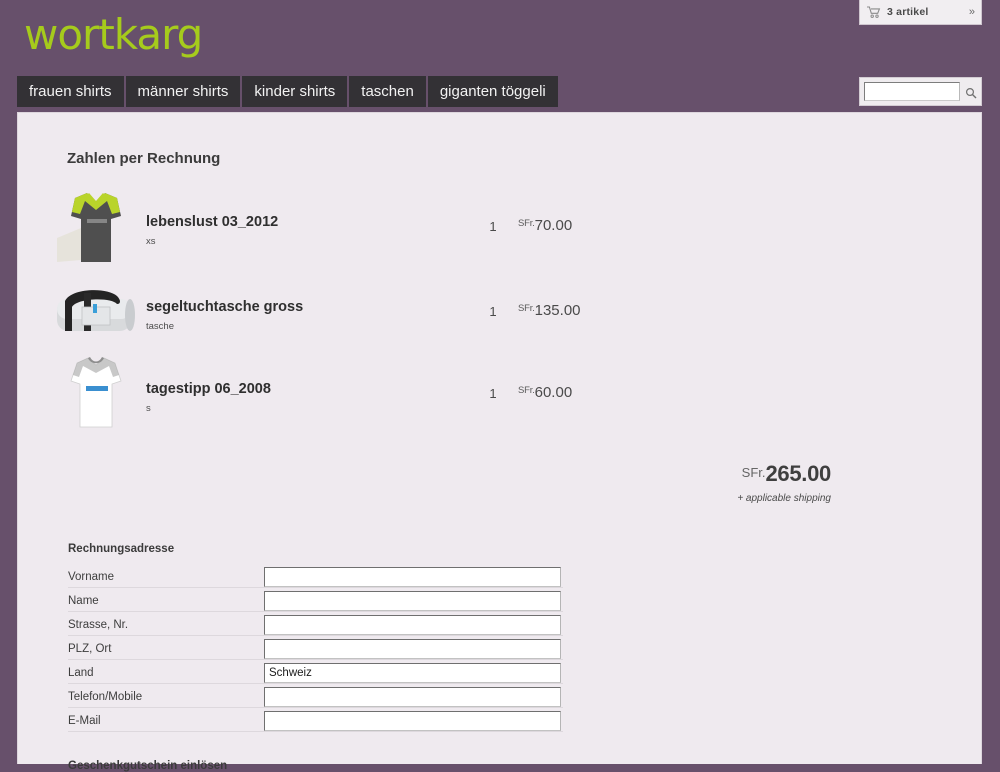 Image resolution: width=1000 pixels, height=772 pixels. Describe the element at coordinates (412, 697) in the screenshot. I see `input-telefon` at that location.